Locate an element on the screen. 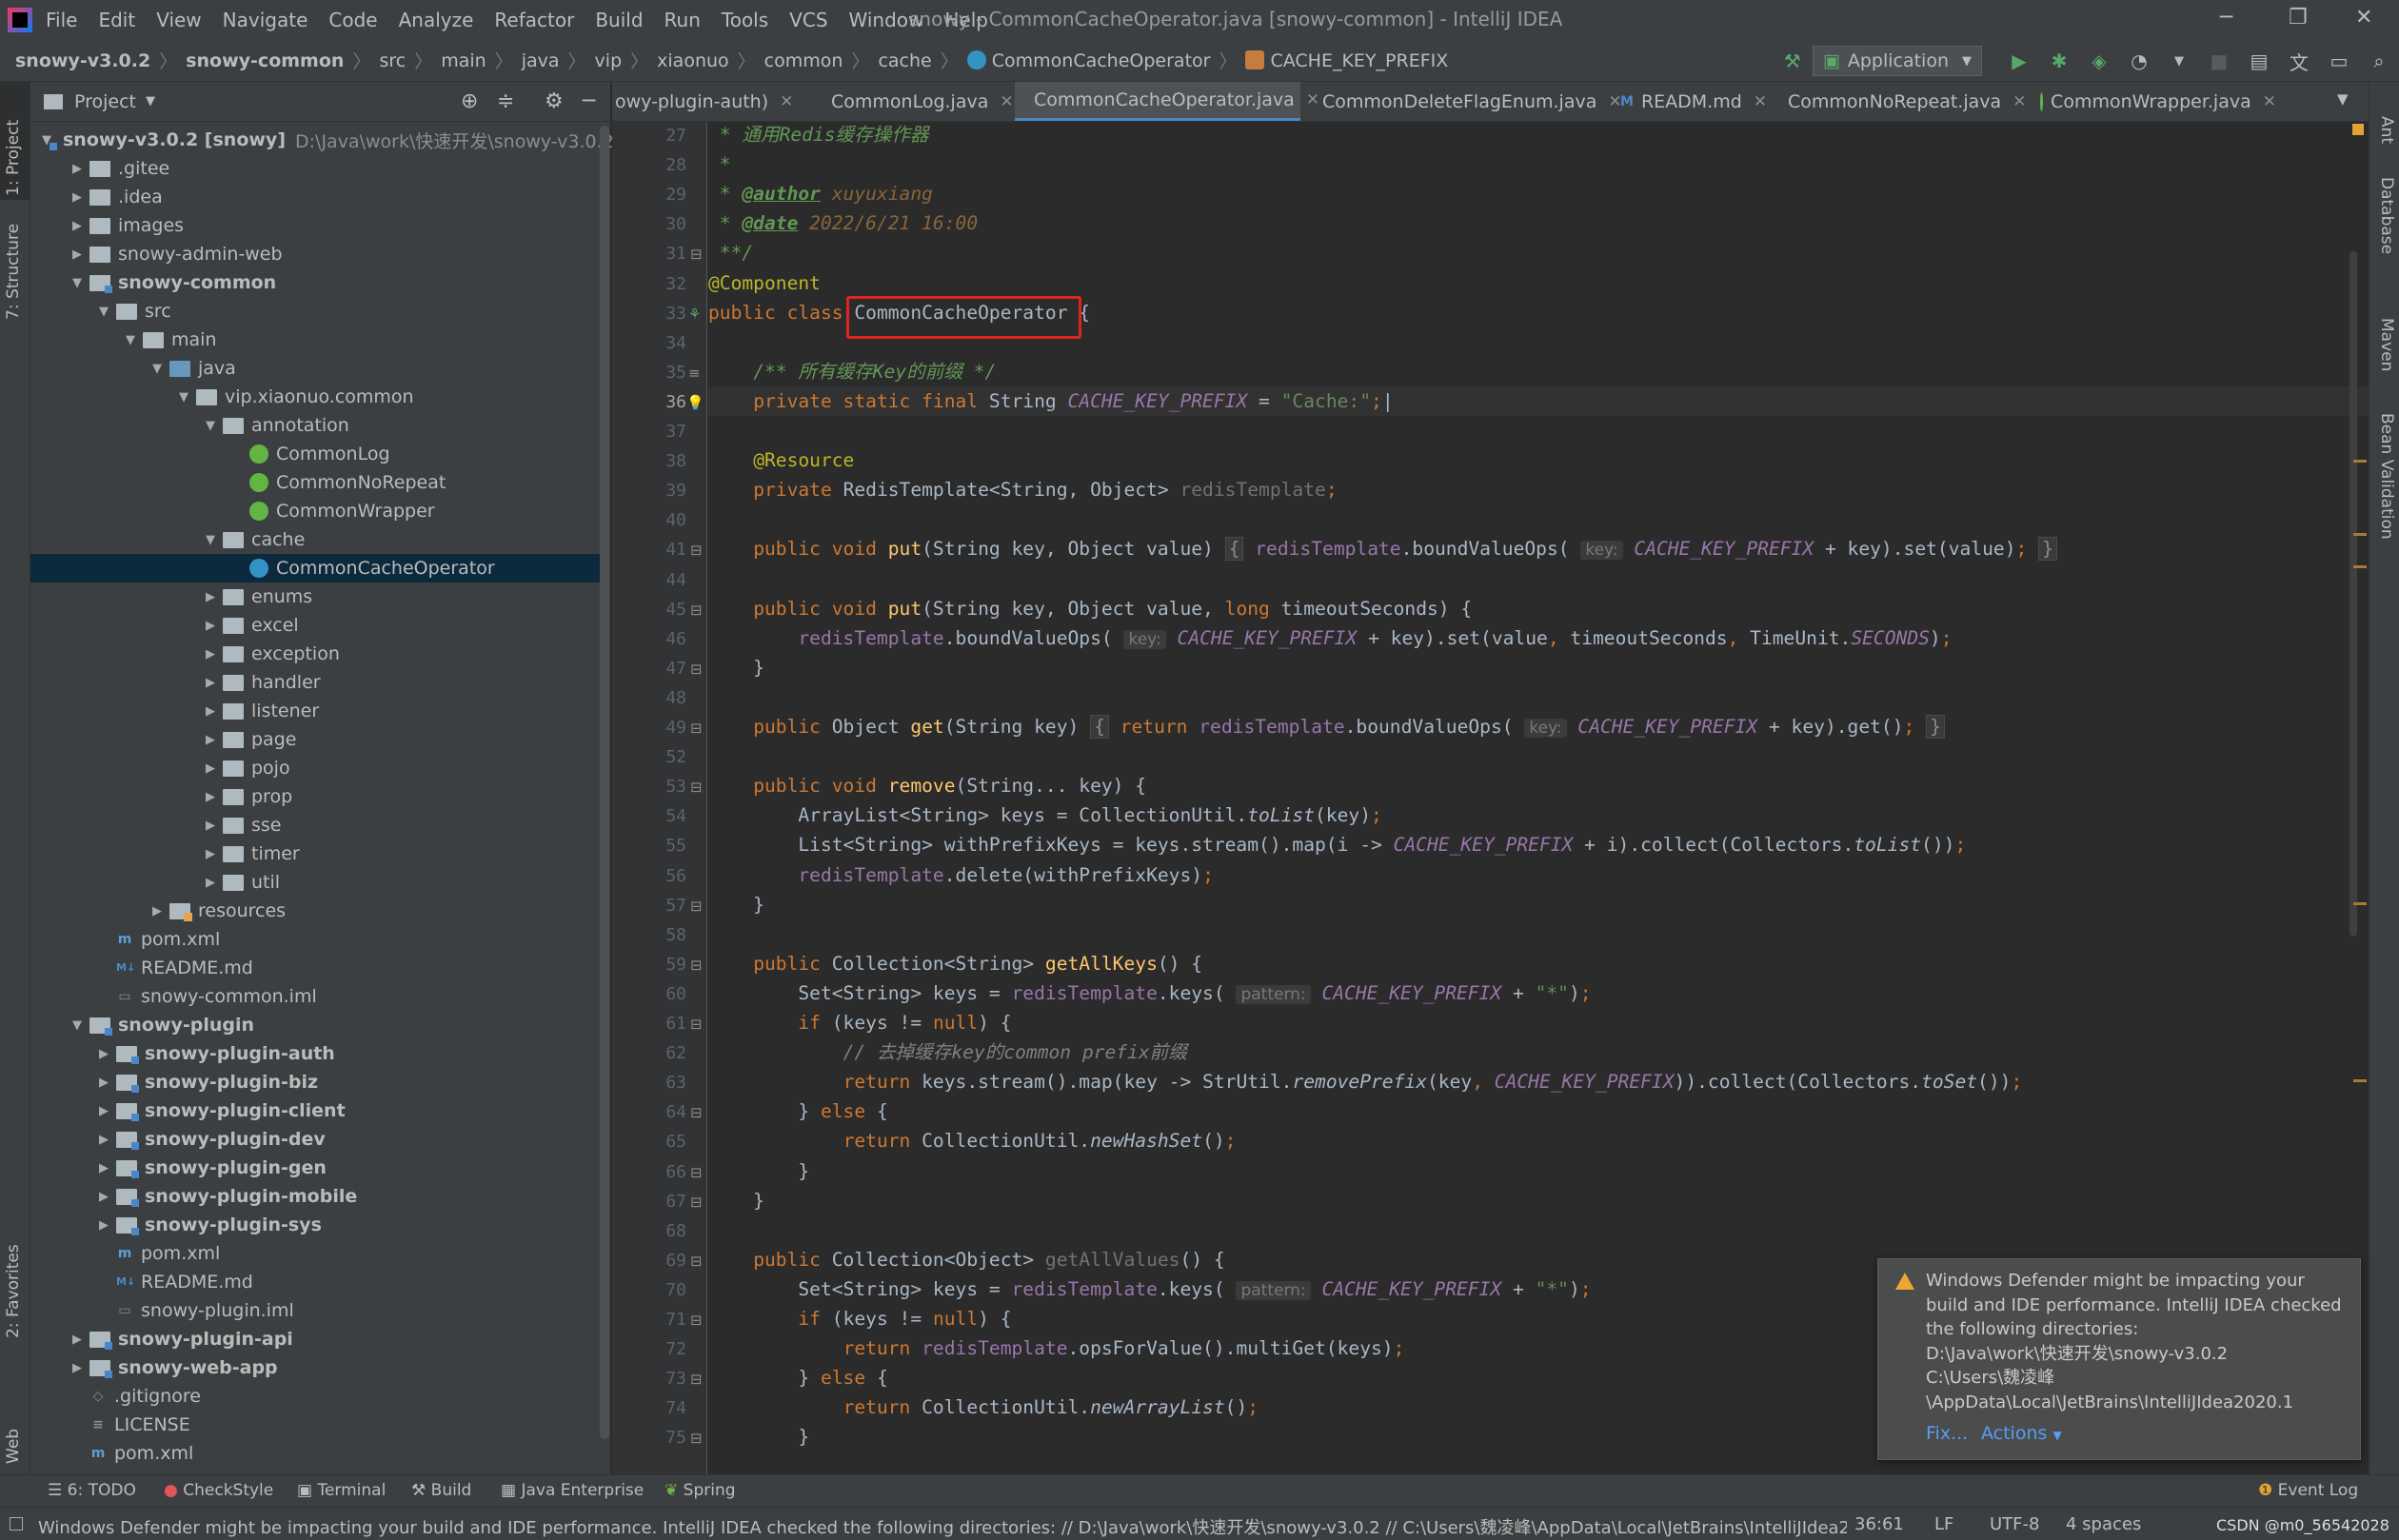  tree-node: ▶ snowy-plugin-gen is located at coordinates (319, 1168).